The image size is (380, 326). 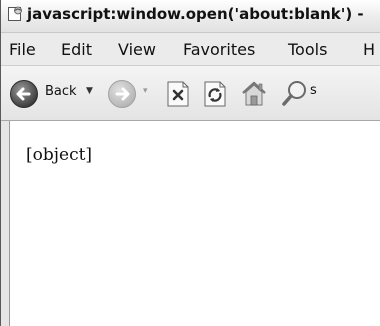 I want to click on stop-icon, so click(x=178, y=94).